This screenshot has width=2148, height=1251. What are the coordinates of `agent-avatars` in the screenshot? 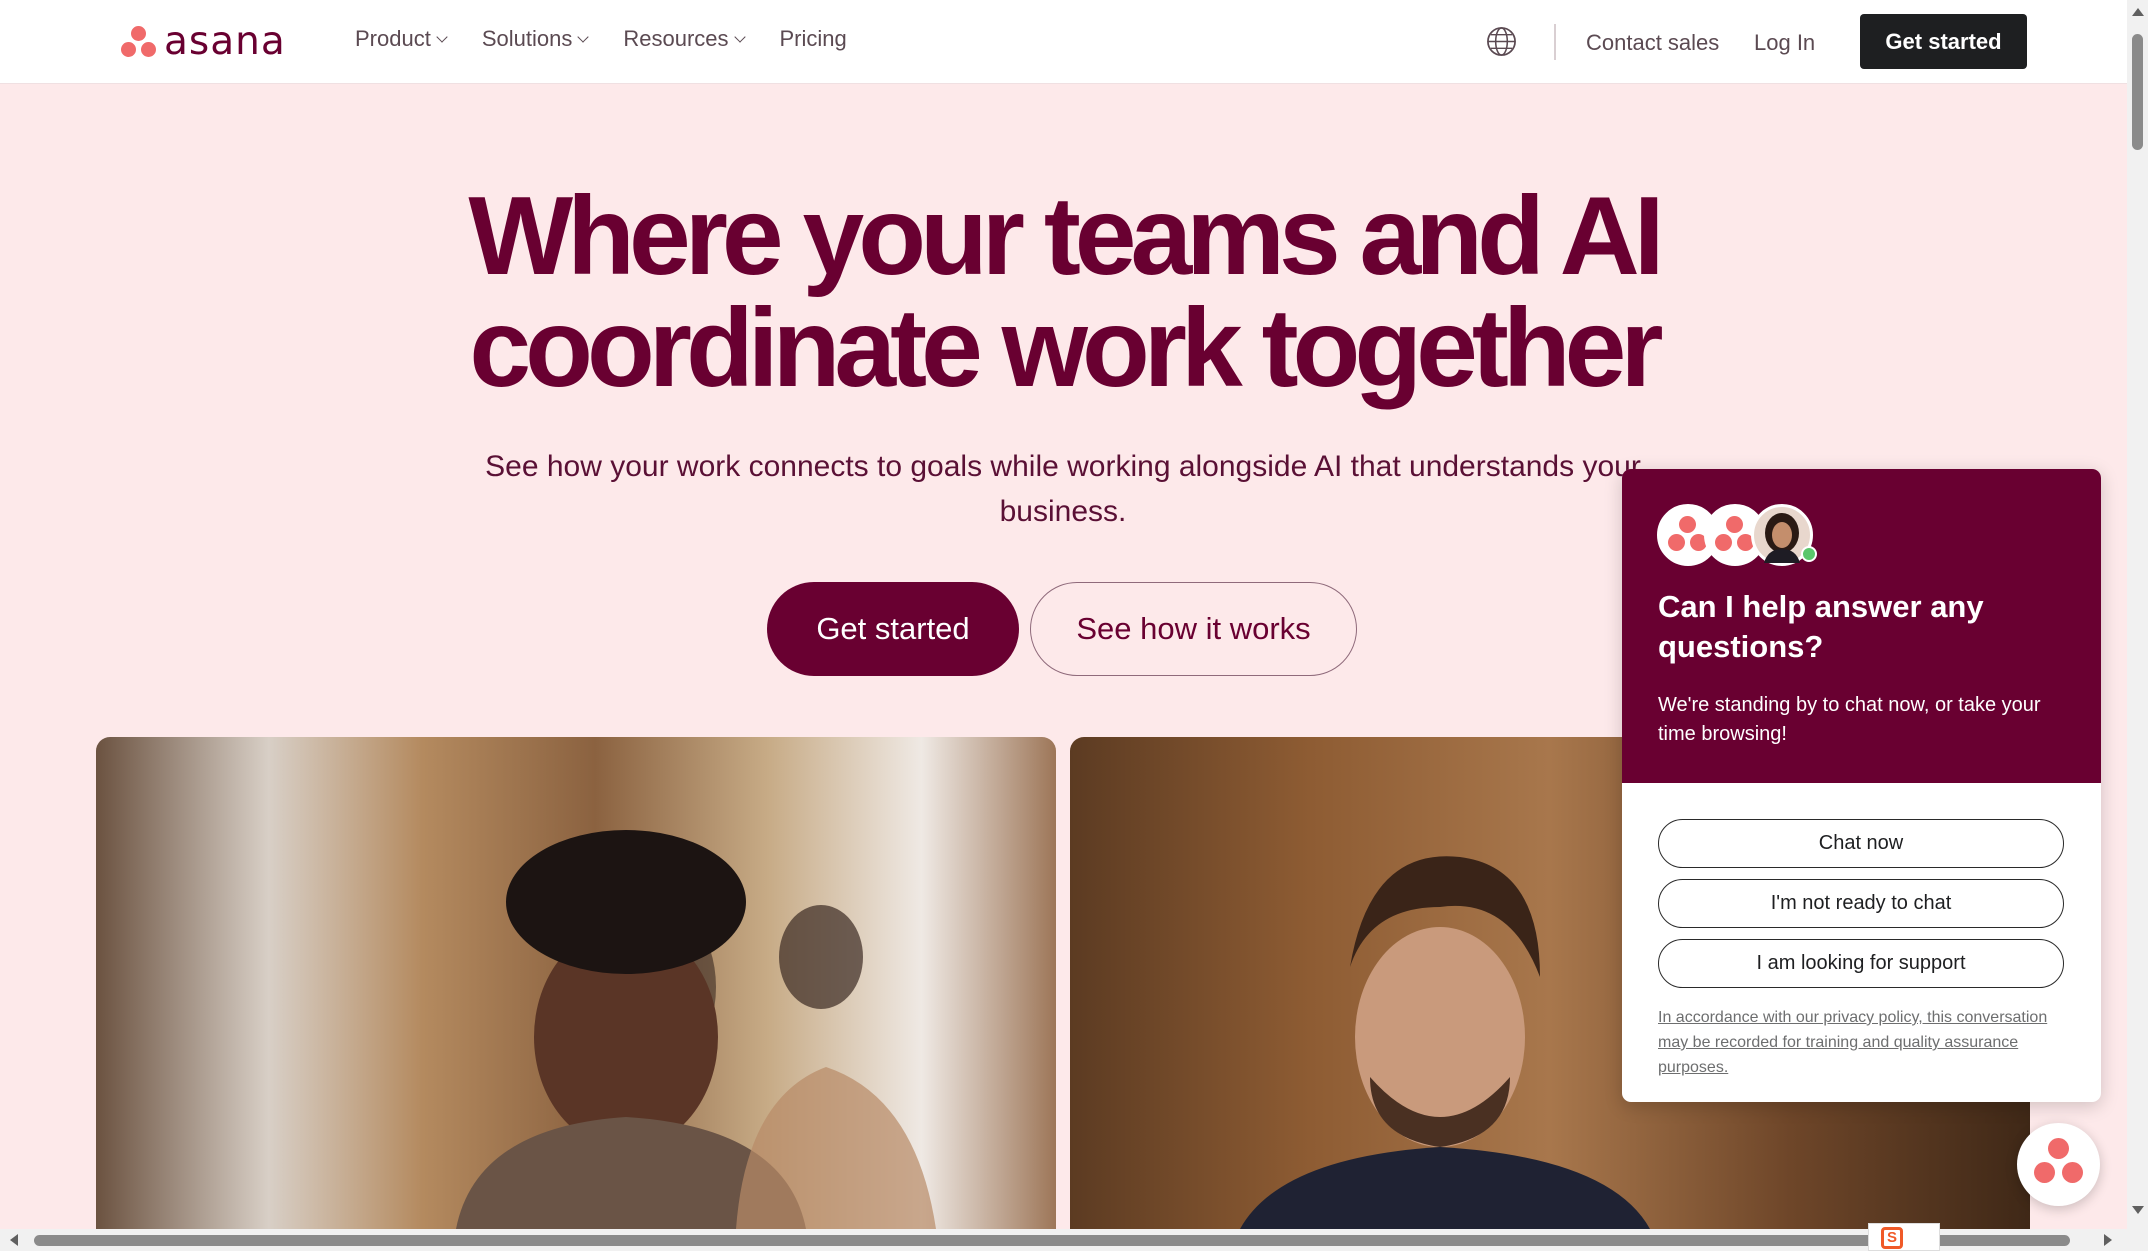 It's located at (1747, 535).